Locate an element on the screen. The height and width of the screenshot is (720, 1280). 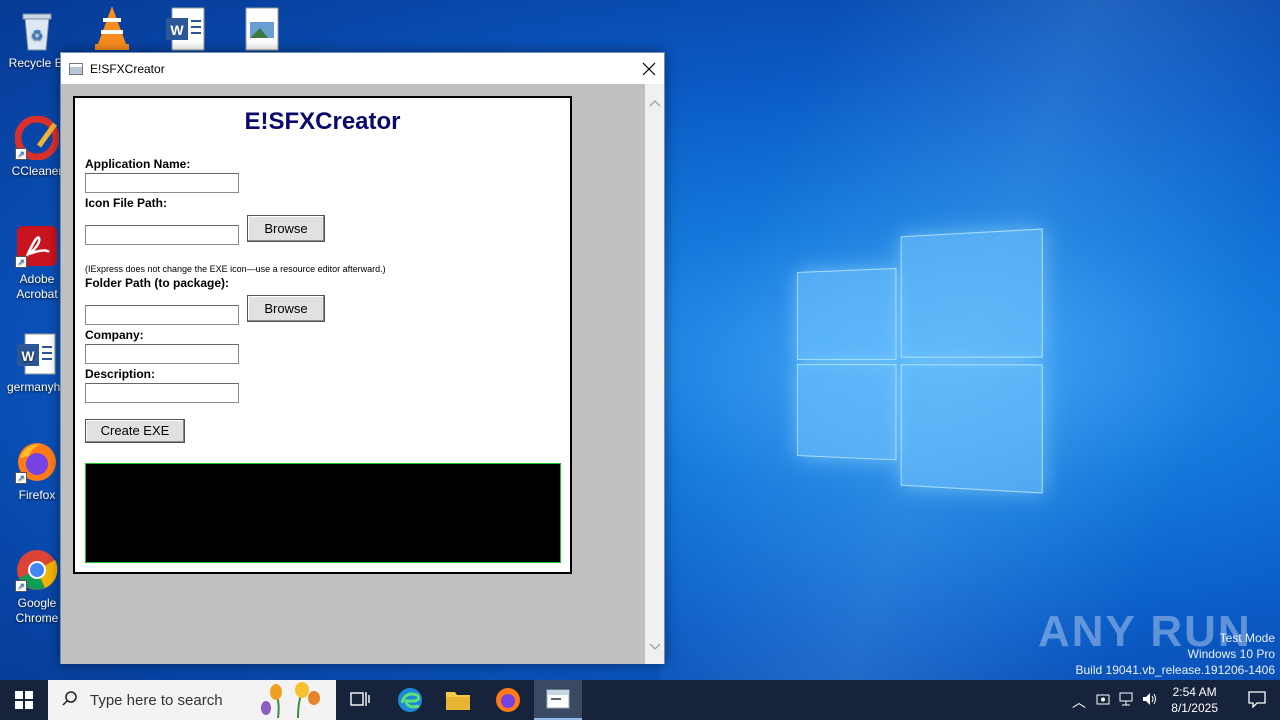
taskbar-firefox-button is located at coordinates (508, 700).